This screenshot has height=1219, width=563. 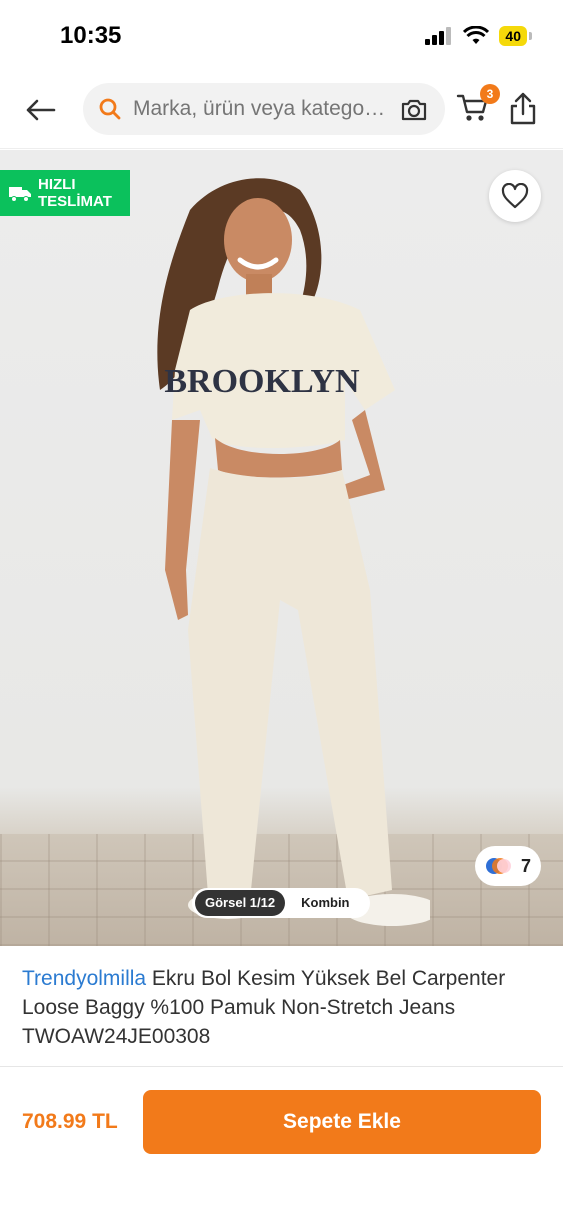 I want to click on search-input, so click(x=264, y=109).